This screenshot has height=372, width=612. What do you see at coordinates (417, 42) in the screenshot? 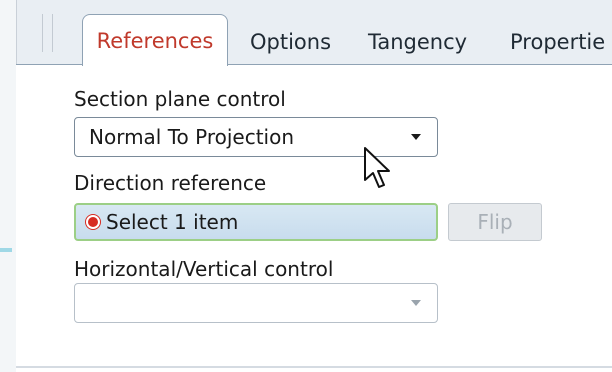
I see `tab-tangency: Tangency` at bounding box center [417, 42].